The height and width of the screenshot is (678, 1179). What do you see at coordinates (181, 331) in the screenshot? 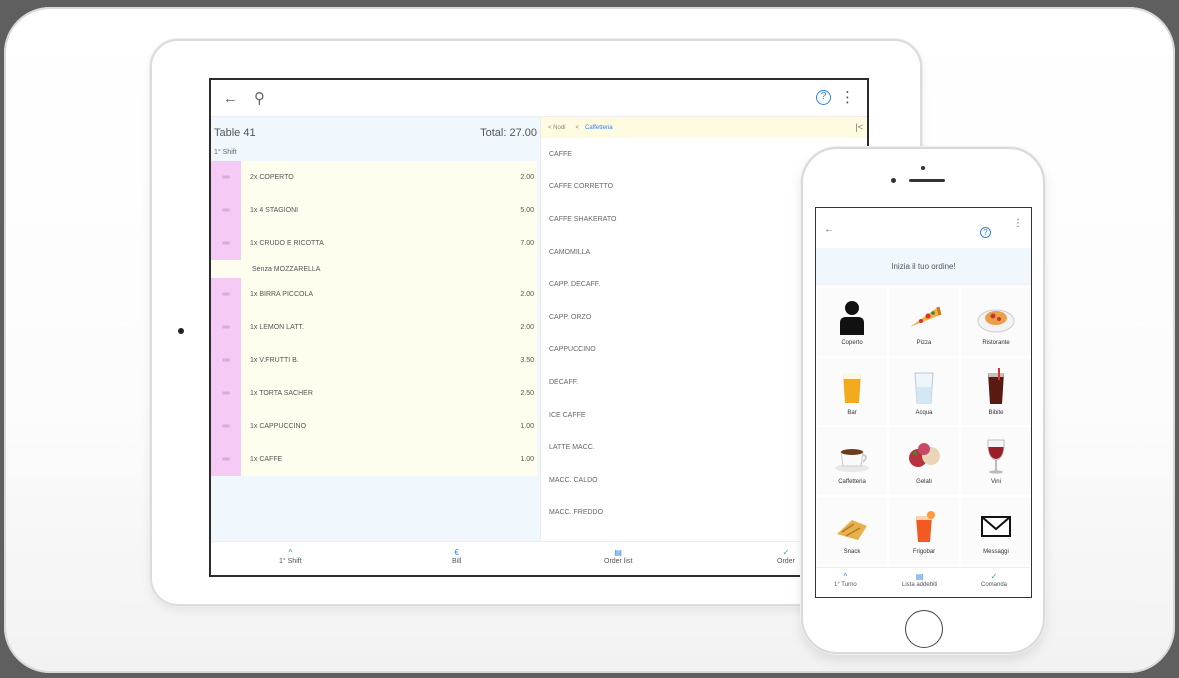
I see `tablet-home-dot` at bounding box center [181, 331].